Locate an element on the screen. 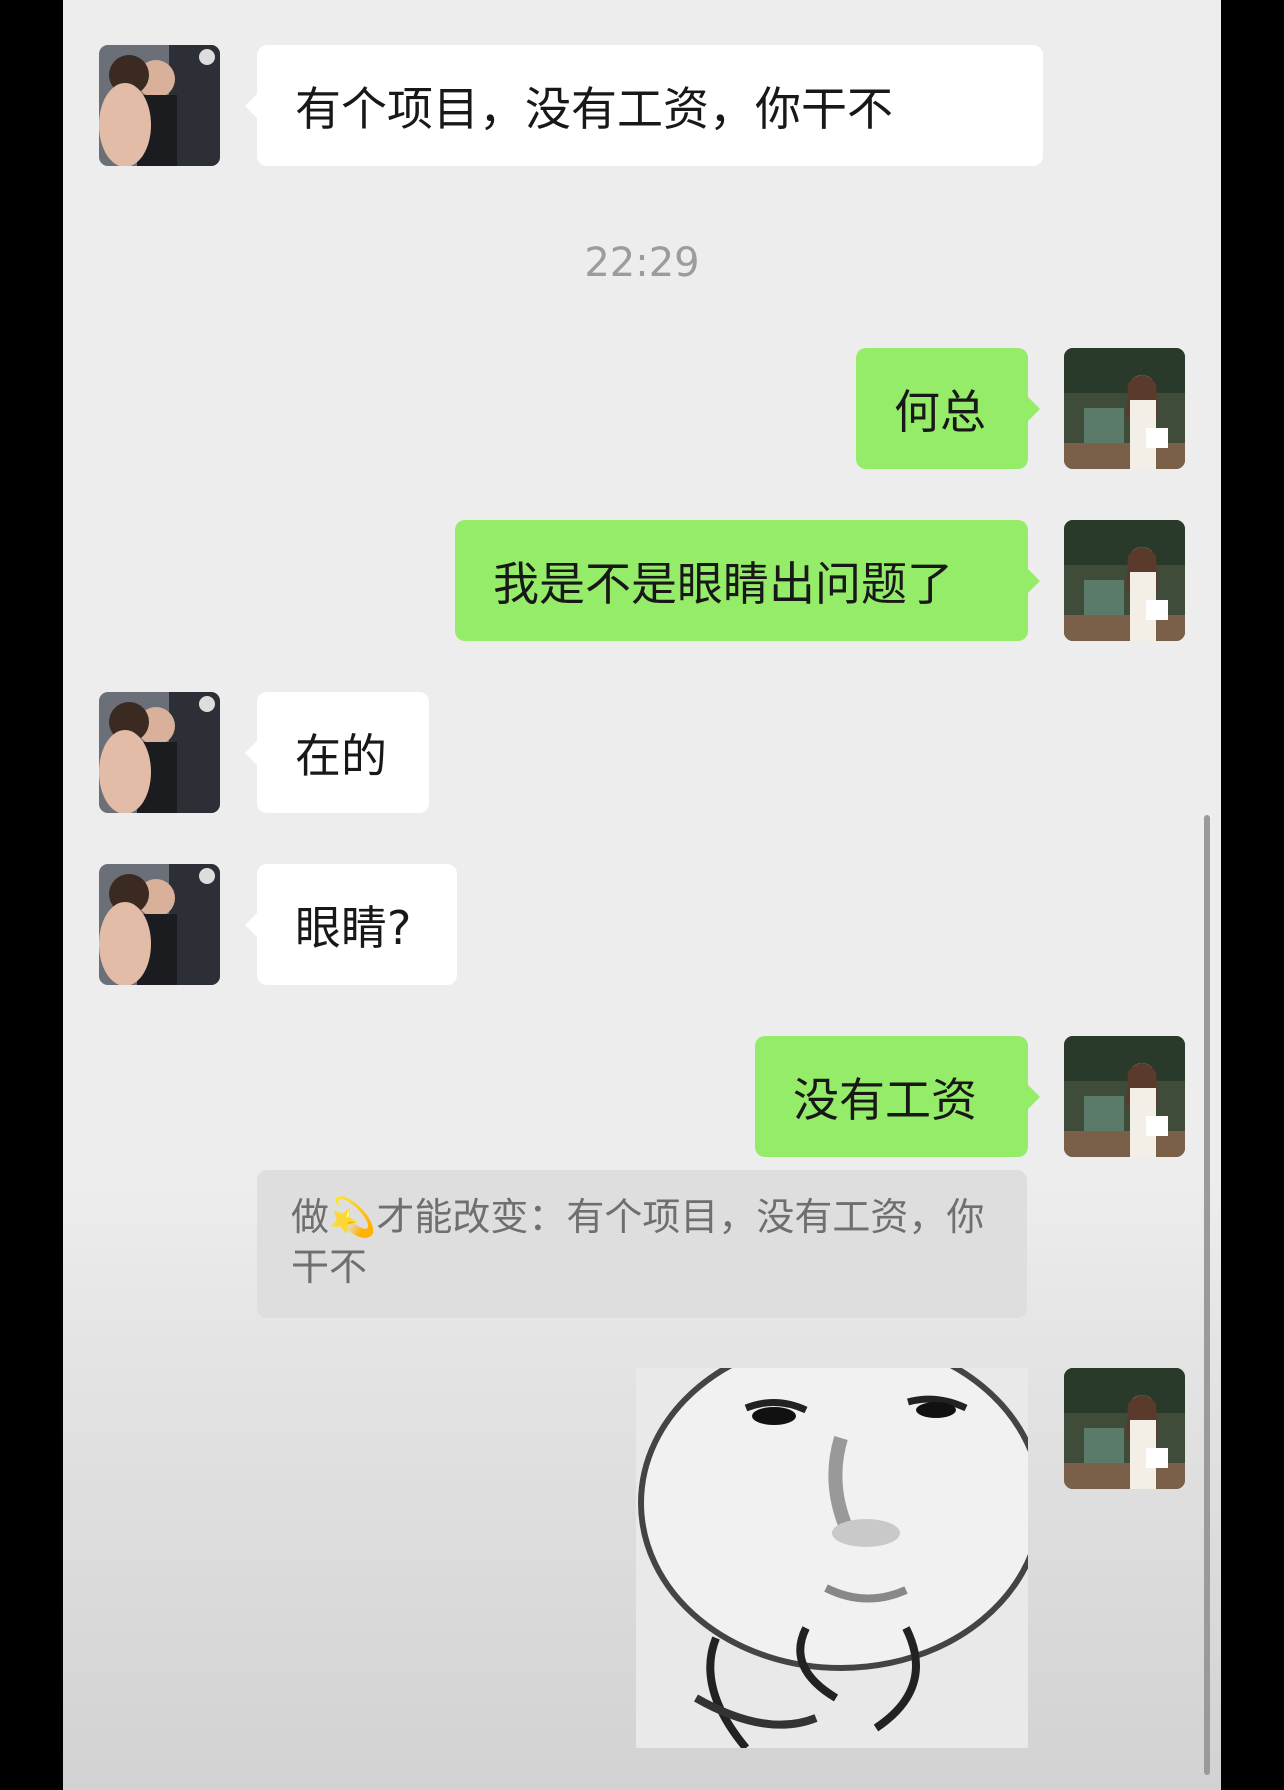  scrollbar is located at coordinates (1207, 1295).